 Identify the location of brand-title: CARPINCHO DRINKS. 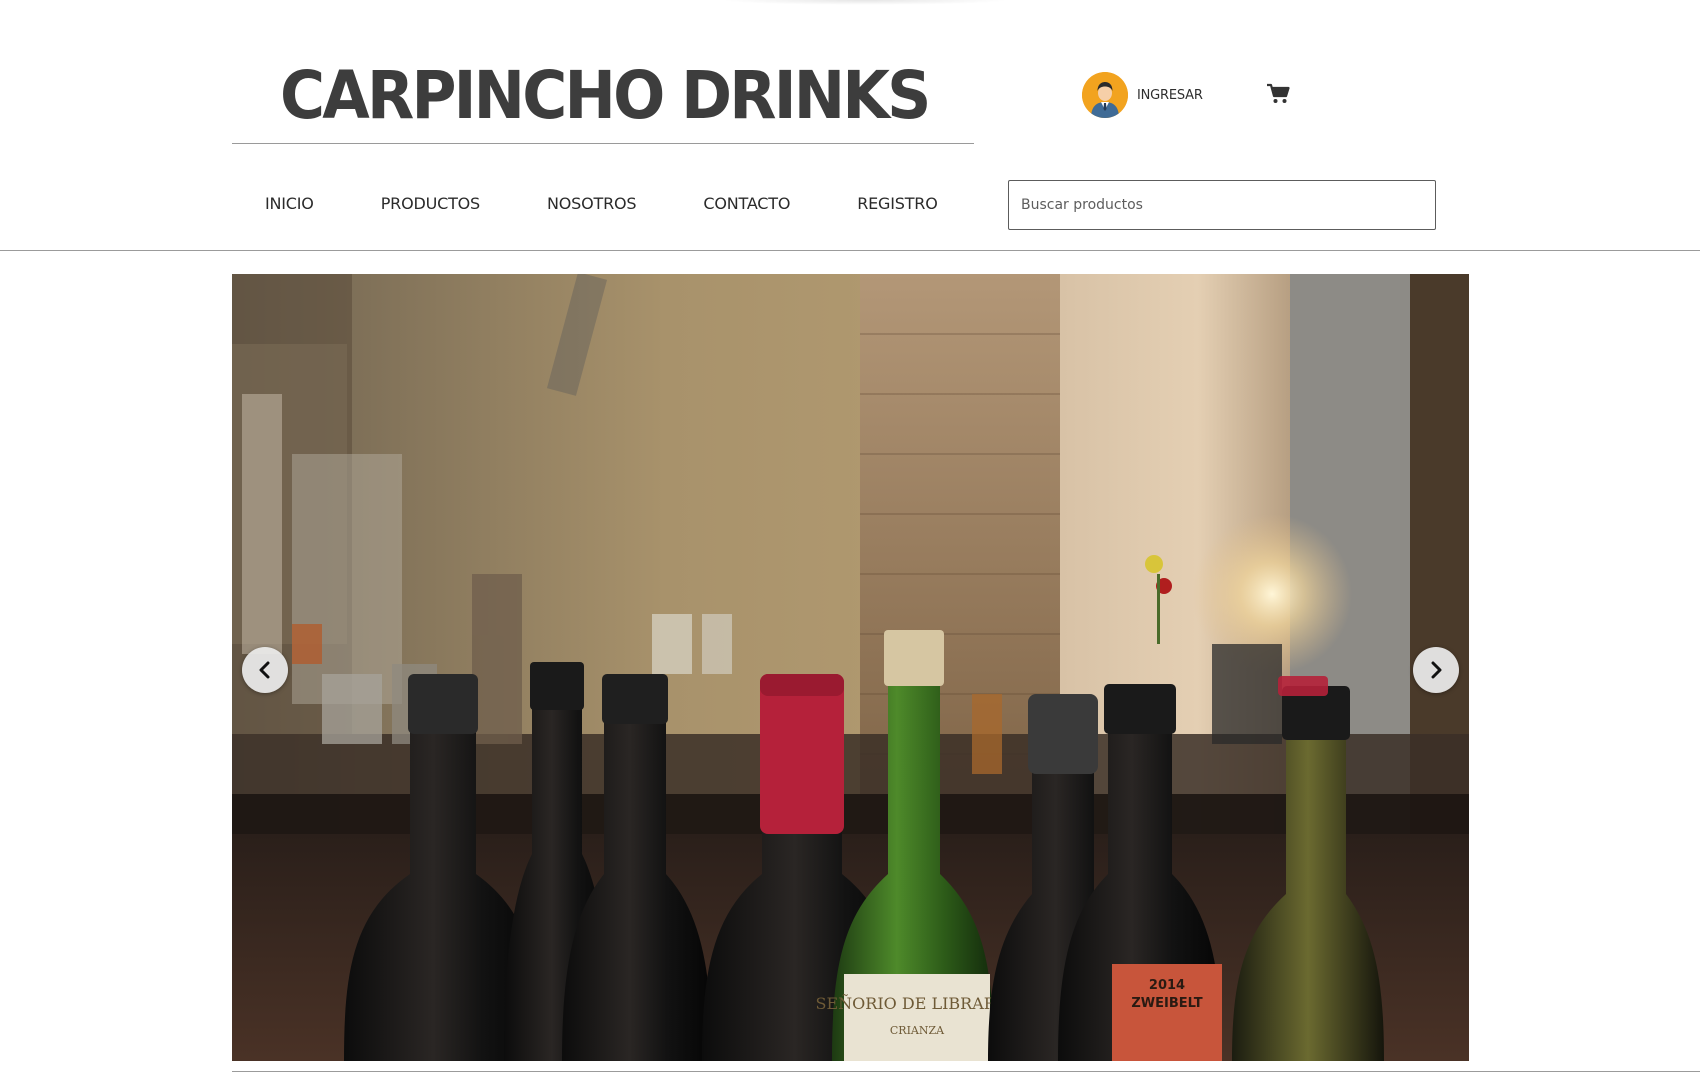
(605, 96).